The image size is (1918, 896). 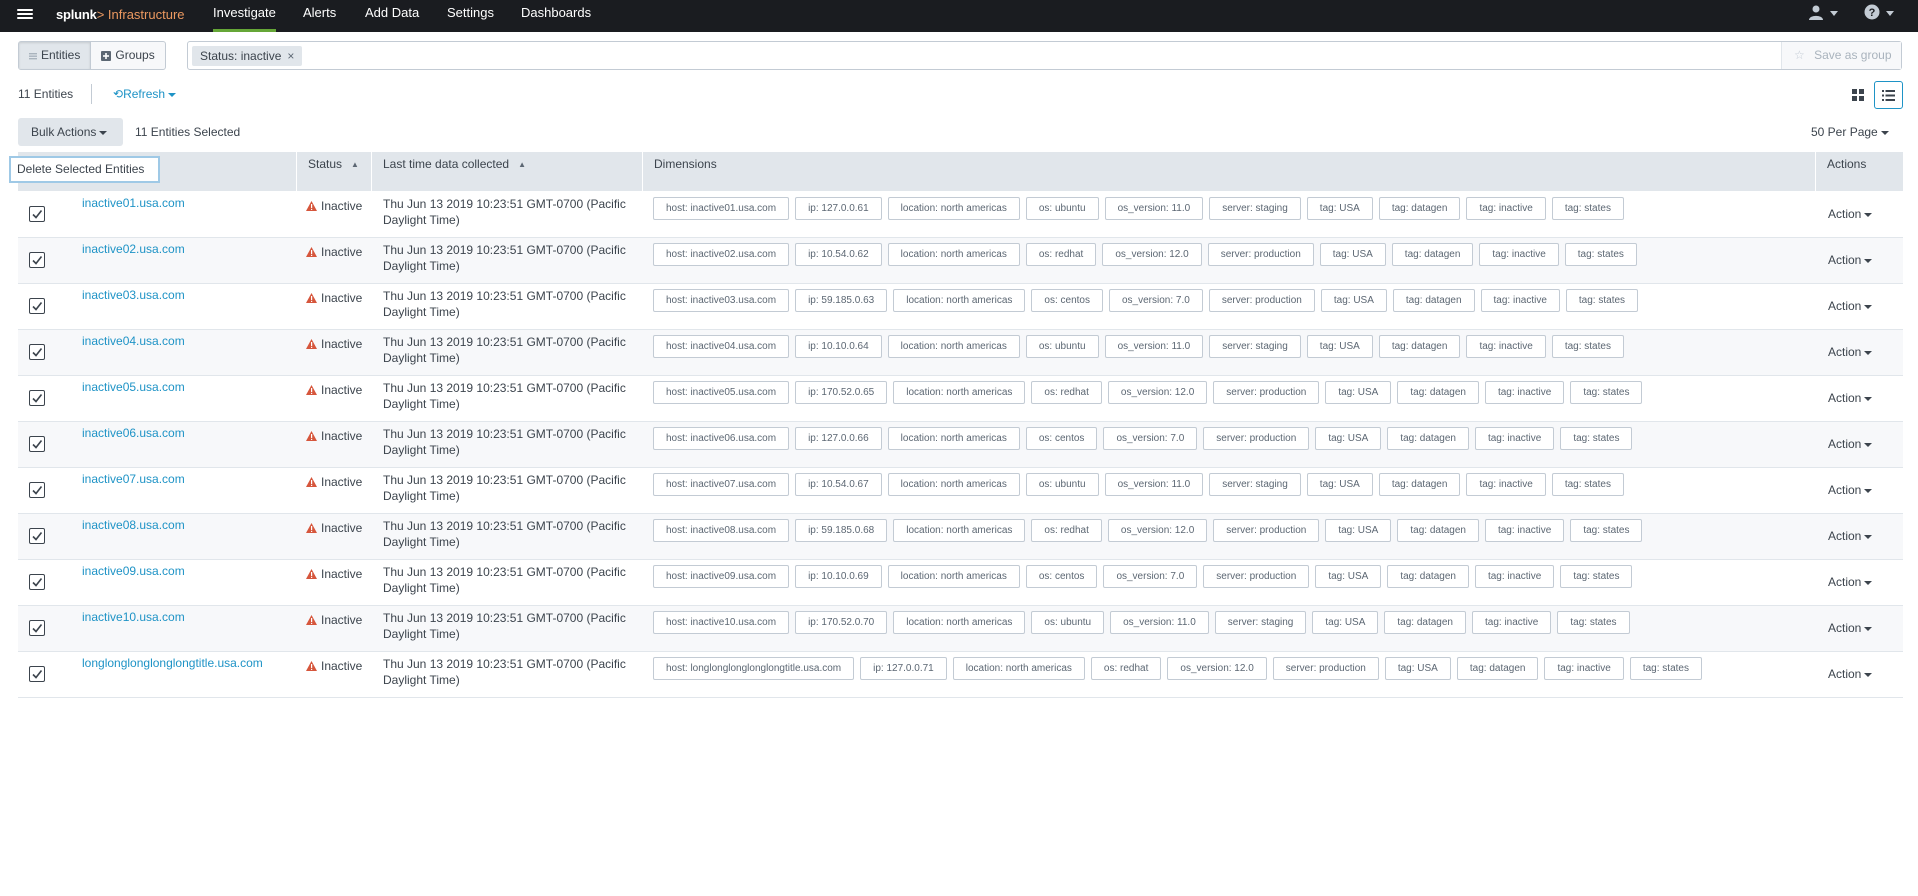 What do you see at coordinates (754, 668) in the screenshot?
I see `dimension-pill: host: longlonglonglonglongtitle.usa.com` at bounding box center [754, 668].